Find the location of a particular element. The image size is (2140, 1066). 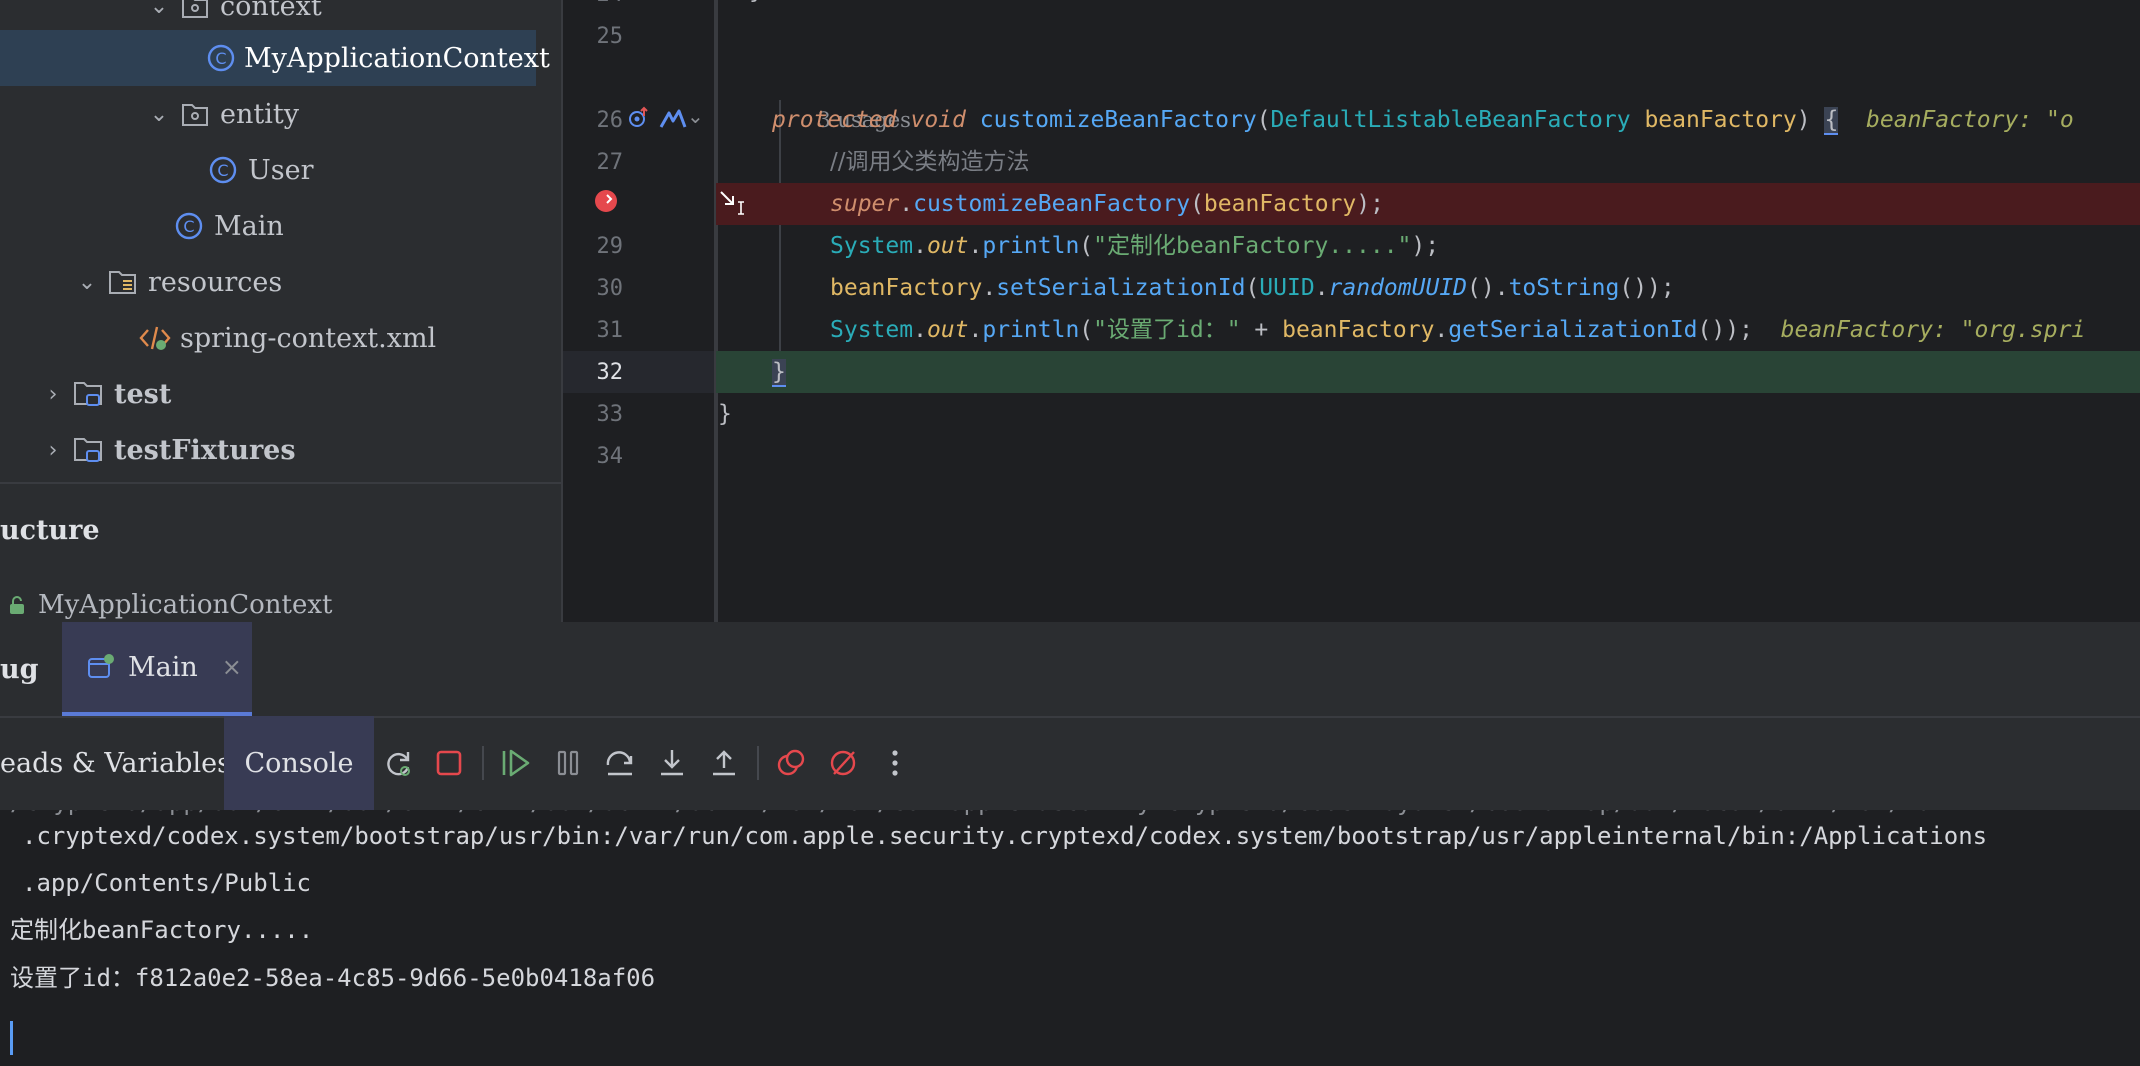

line-number: 34 is located at coordinates (610, 456).